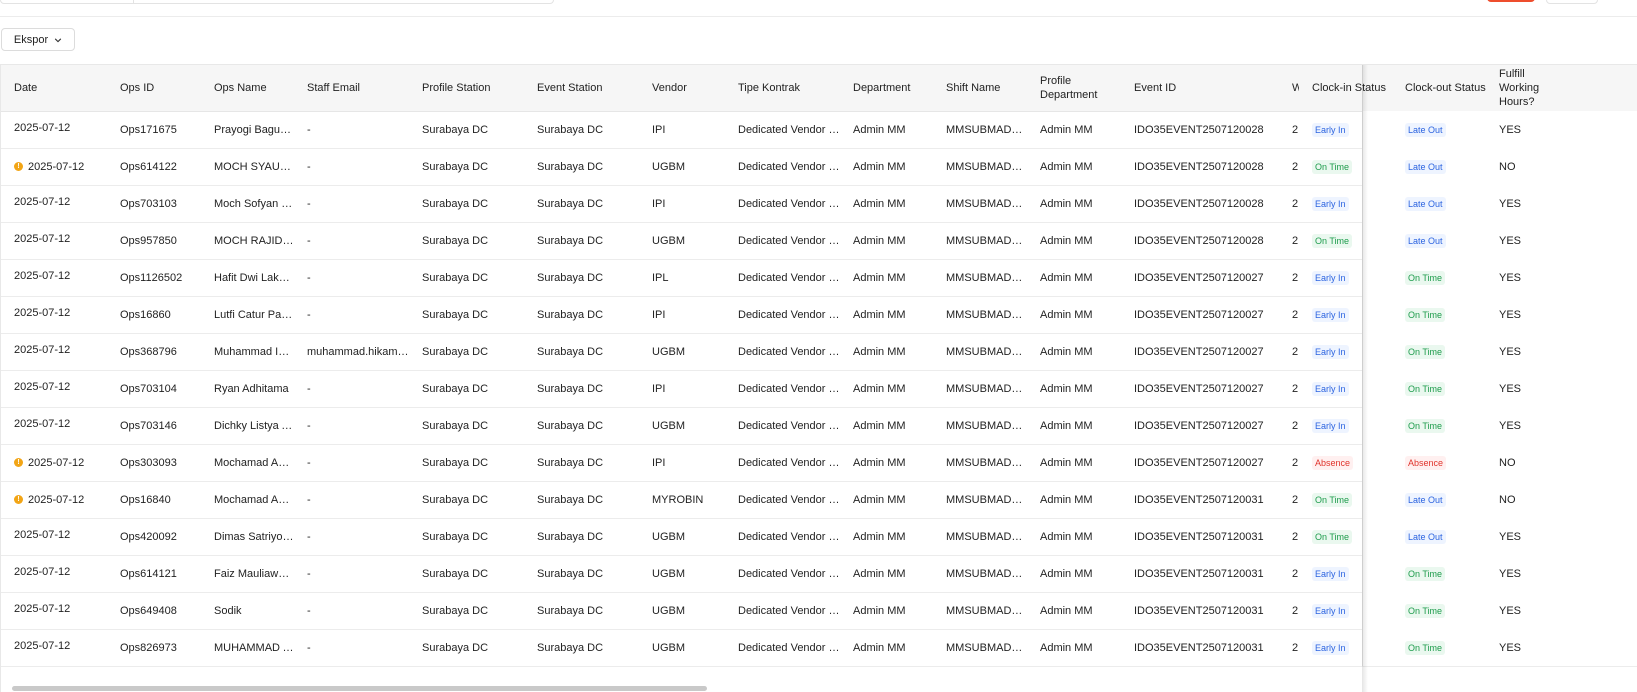 This screenshot has width=1637, height=692. I want to click on column-header-date: Date, so click(54, 88).